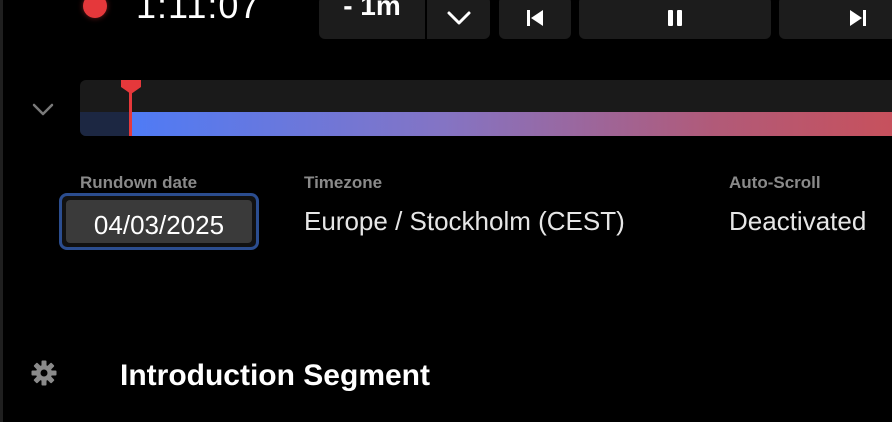  I want to click on pause-icon, so click(675, 17).